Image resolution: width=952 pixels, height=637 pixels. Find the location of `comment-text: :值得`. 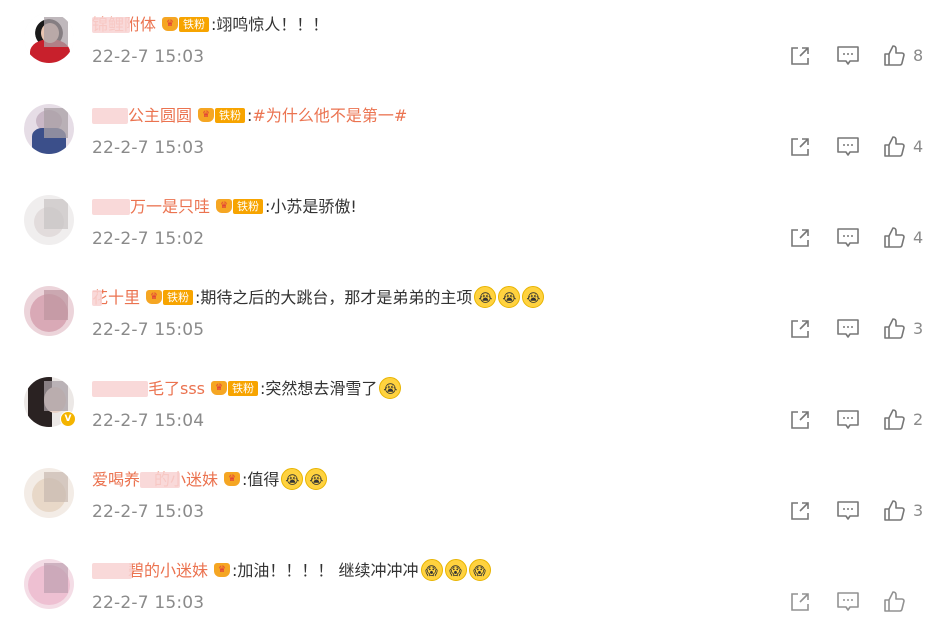

comment-text: :值得 is located at coordinates (261, 479).